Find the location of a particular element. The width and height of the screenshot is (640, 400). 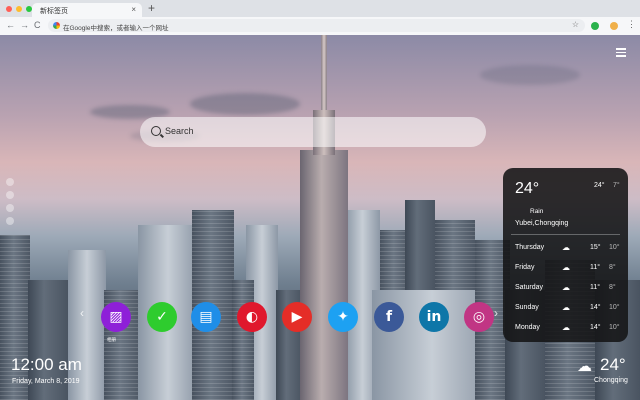

linkedin-icon: in is located at coordinates (434, 317).